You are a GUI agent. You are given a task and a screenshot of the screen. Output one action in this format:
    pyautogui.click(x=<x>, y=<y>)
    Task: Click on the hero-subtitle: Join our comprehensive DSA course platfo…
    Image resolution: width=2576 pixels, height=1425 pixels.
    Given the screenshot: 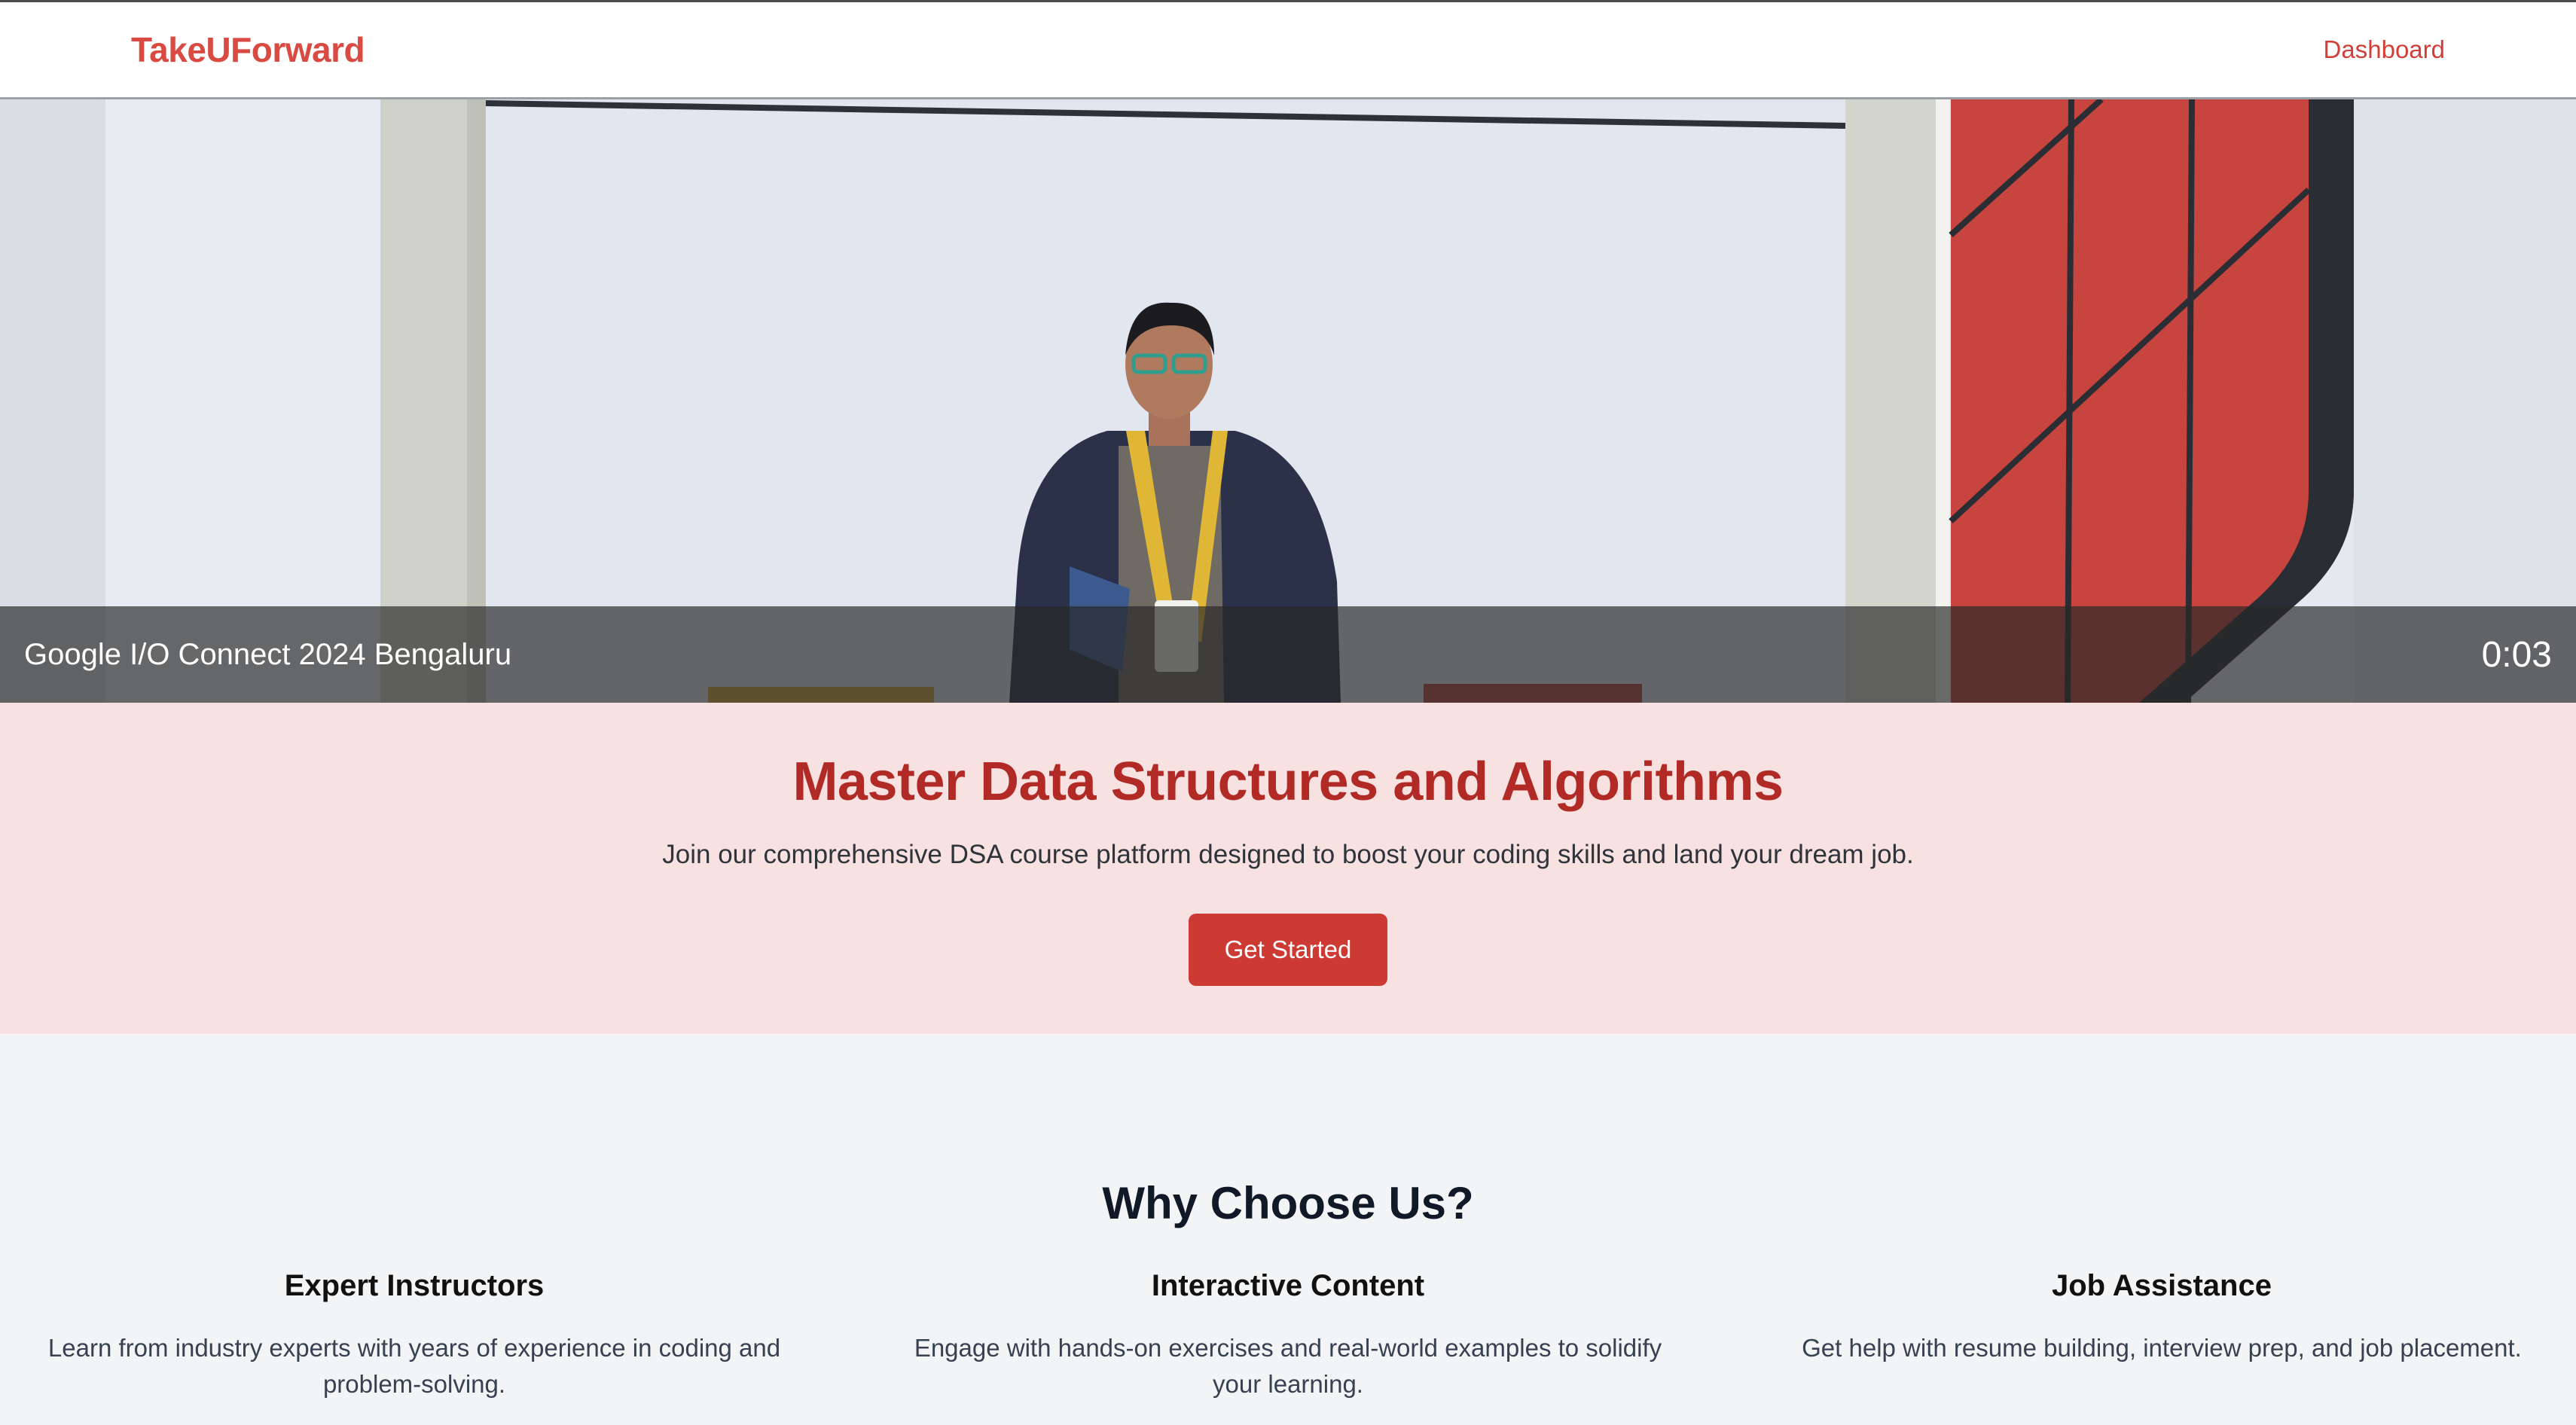 What is the action you would take?
    pyautogui.click(x=1288, y=855)
    